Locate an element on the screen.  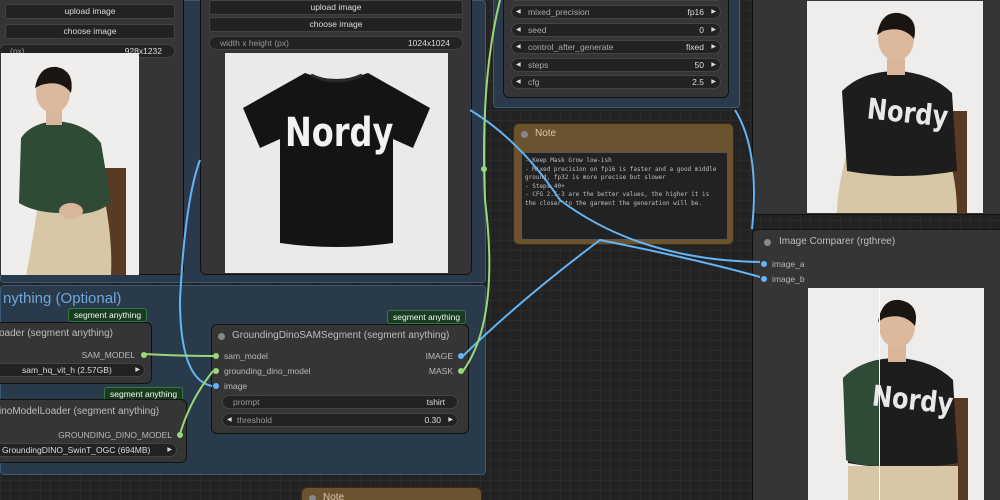
sampler-row-mixed-precision: ◀ mixed_precision fp16 ▶ is located at coordinates (616, 12).